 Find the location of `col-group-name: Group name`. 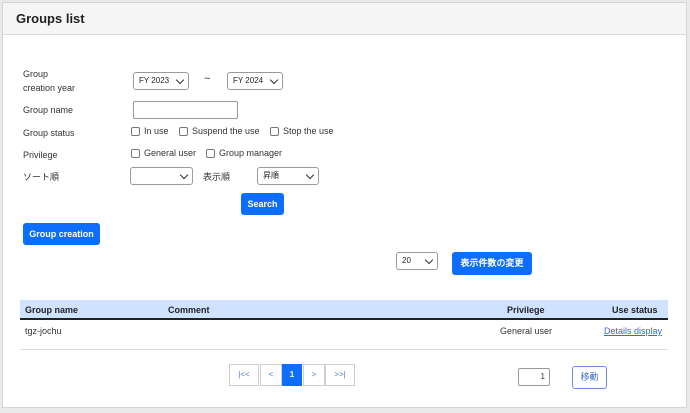

col-group-name: Group name is located at coordinates (52, 310).